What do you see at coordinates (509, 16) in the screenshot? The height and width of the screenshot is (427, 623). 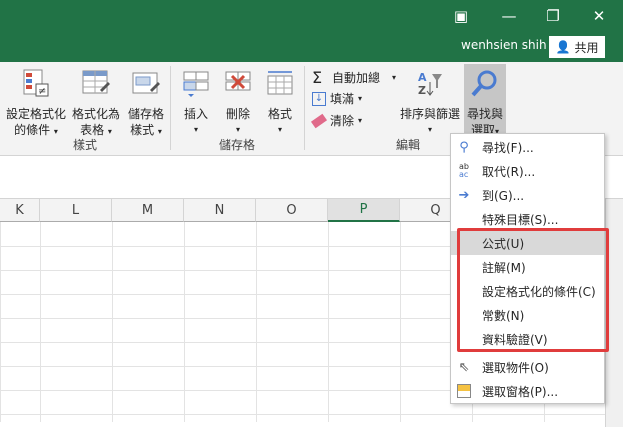 I see `minimize-icon: —` at bounding box center [509, 16].